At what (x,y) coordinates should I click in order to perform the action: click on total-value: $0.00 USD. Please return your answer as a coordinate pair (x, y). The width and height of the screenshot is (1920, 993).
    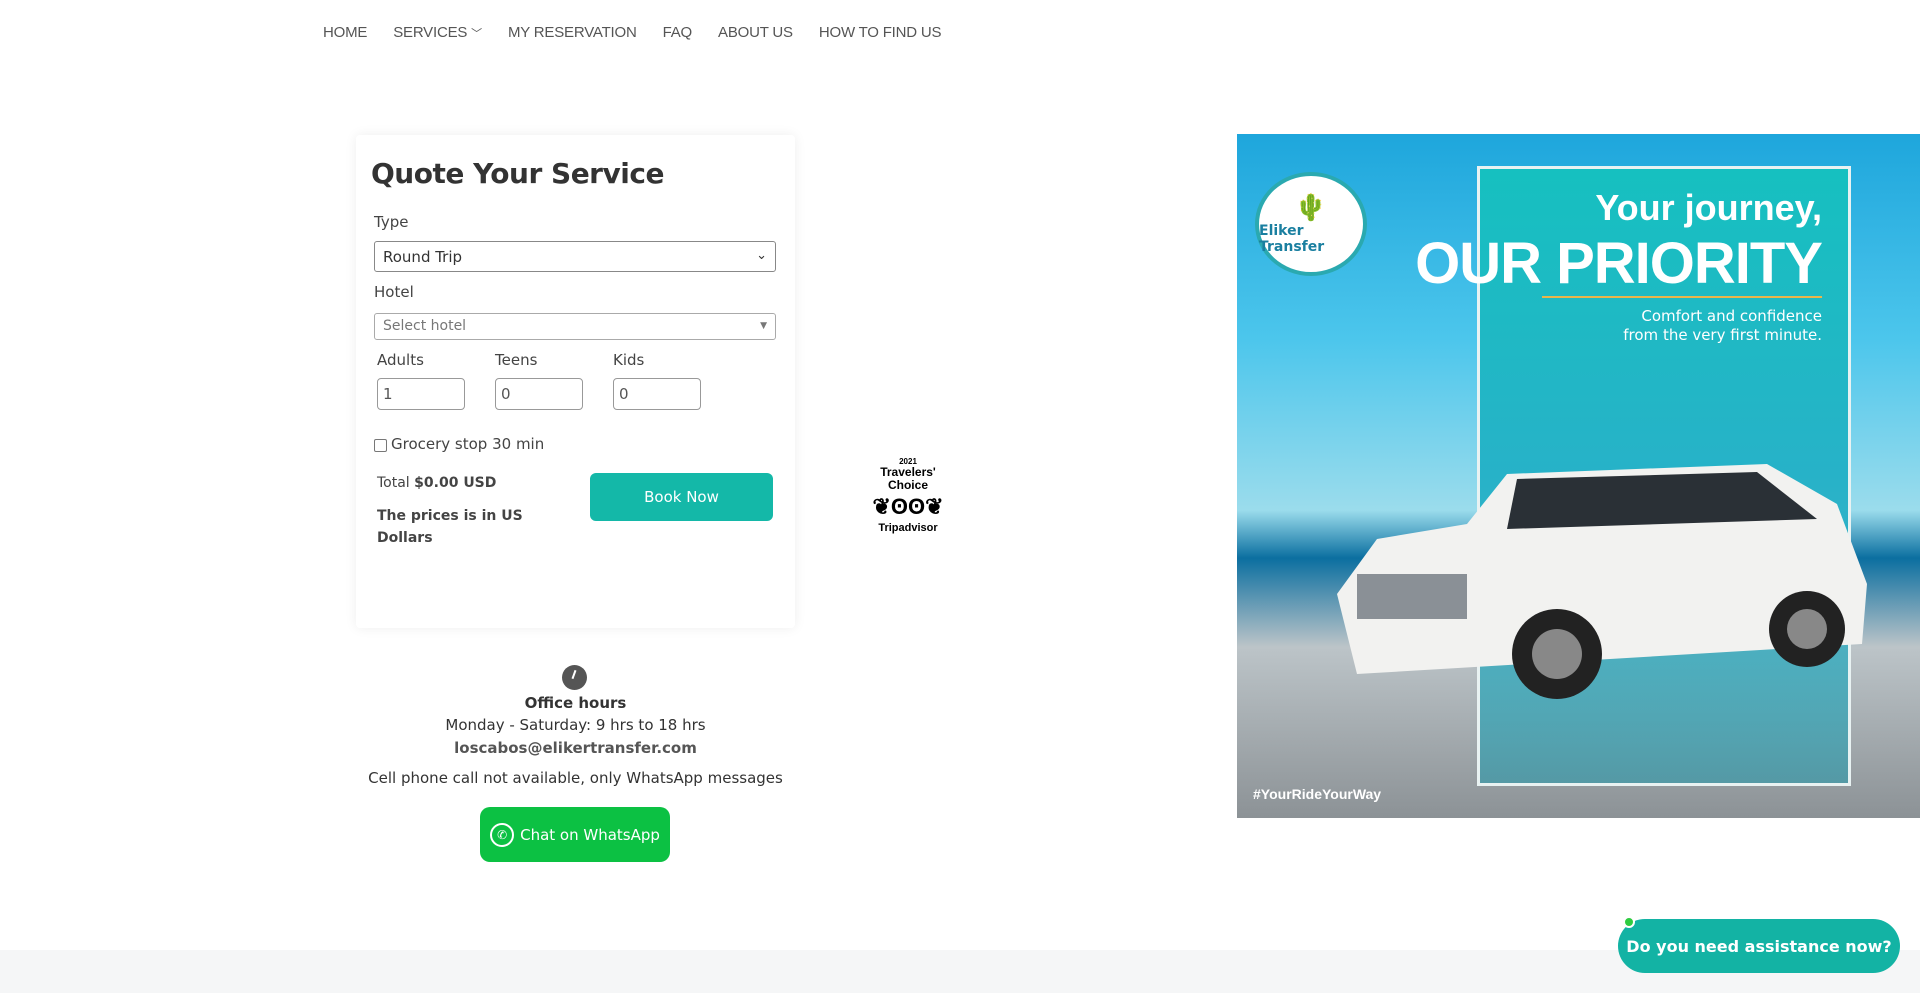
    Looking at the image, I should click on (455, 483).